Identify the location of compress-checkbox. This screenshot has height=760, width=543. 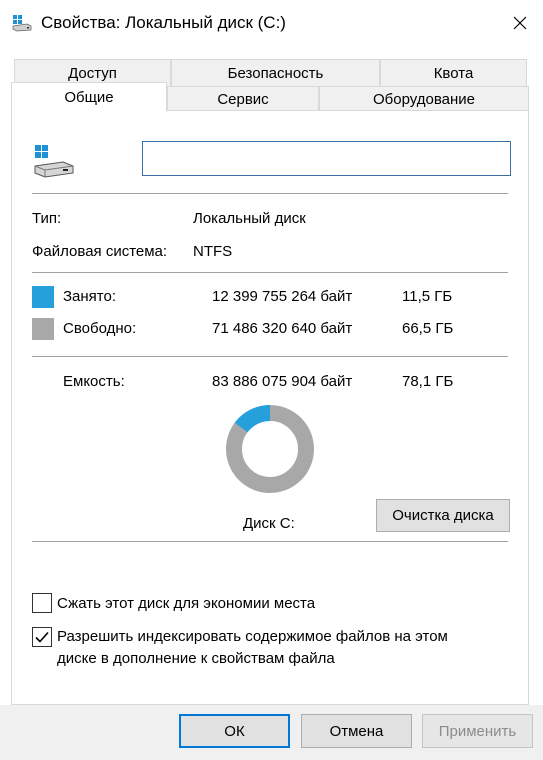
(42, 603).